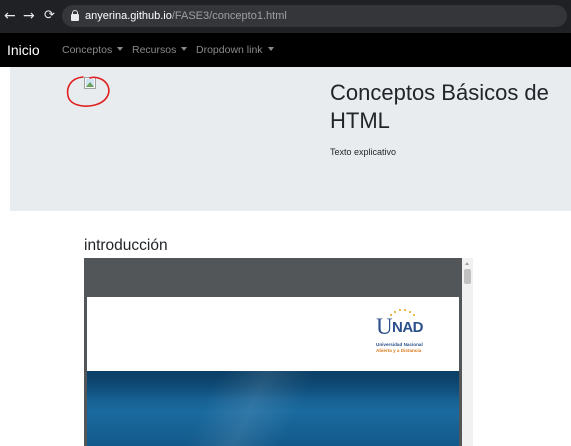 This screenshot has width=571, height=446. I want to click on nav-item-dropdown-link: Dropdown link, so click(235, 50).